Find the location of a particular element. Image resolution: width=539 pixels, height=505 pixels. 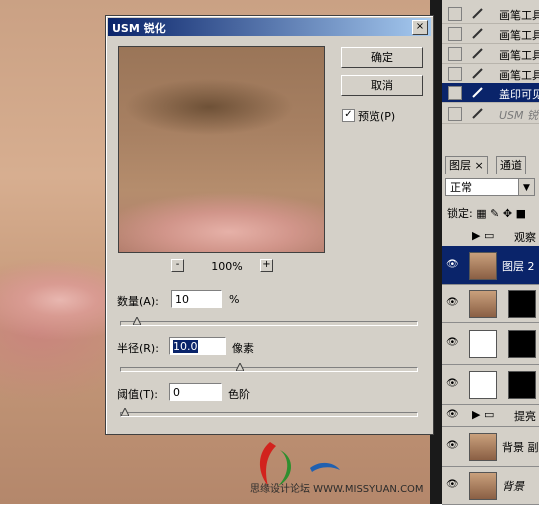

amount-label: 数量(A): is located at coordinates (138, 301).